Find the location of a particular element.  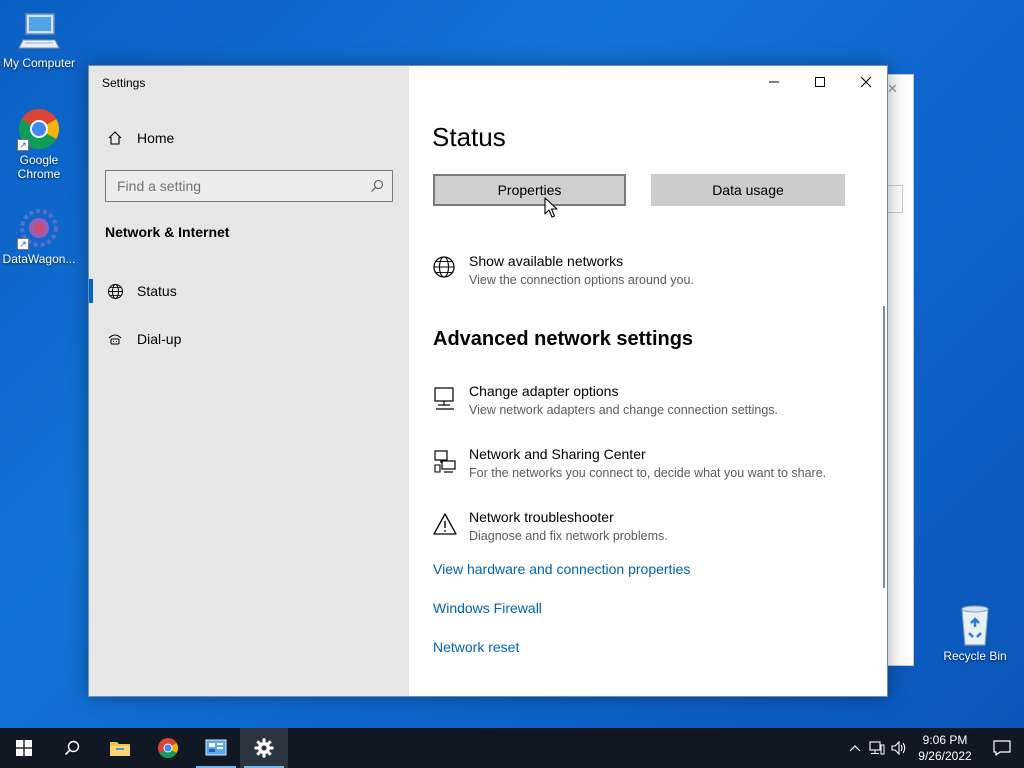

folder-icon is located at coordinates (120, 749).